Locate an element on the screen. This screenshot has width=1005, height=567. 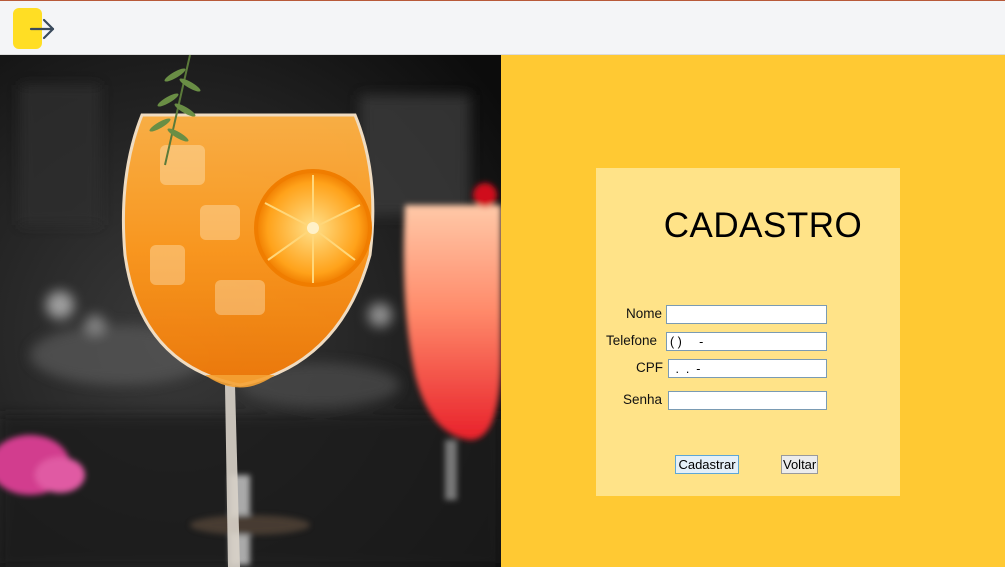
cpf-field is located at coordinates (747, 368).